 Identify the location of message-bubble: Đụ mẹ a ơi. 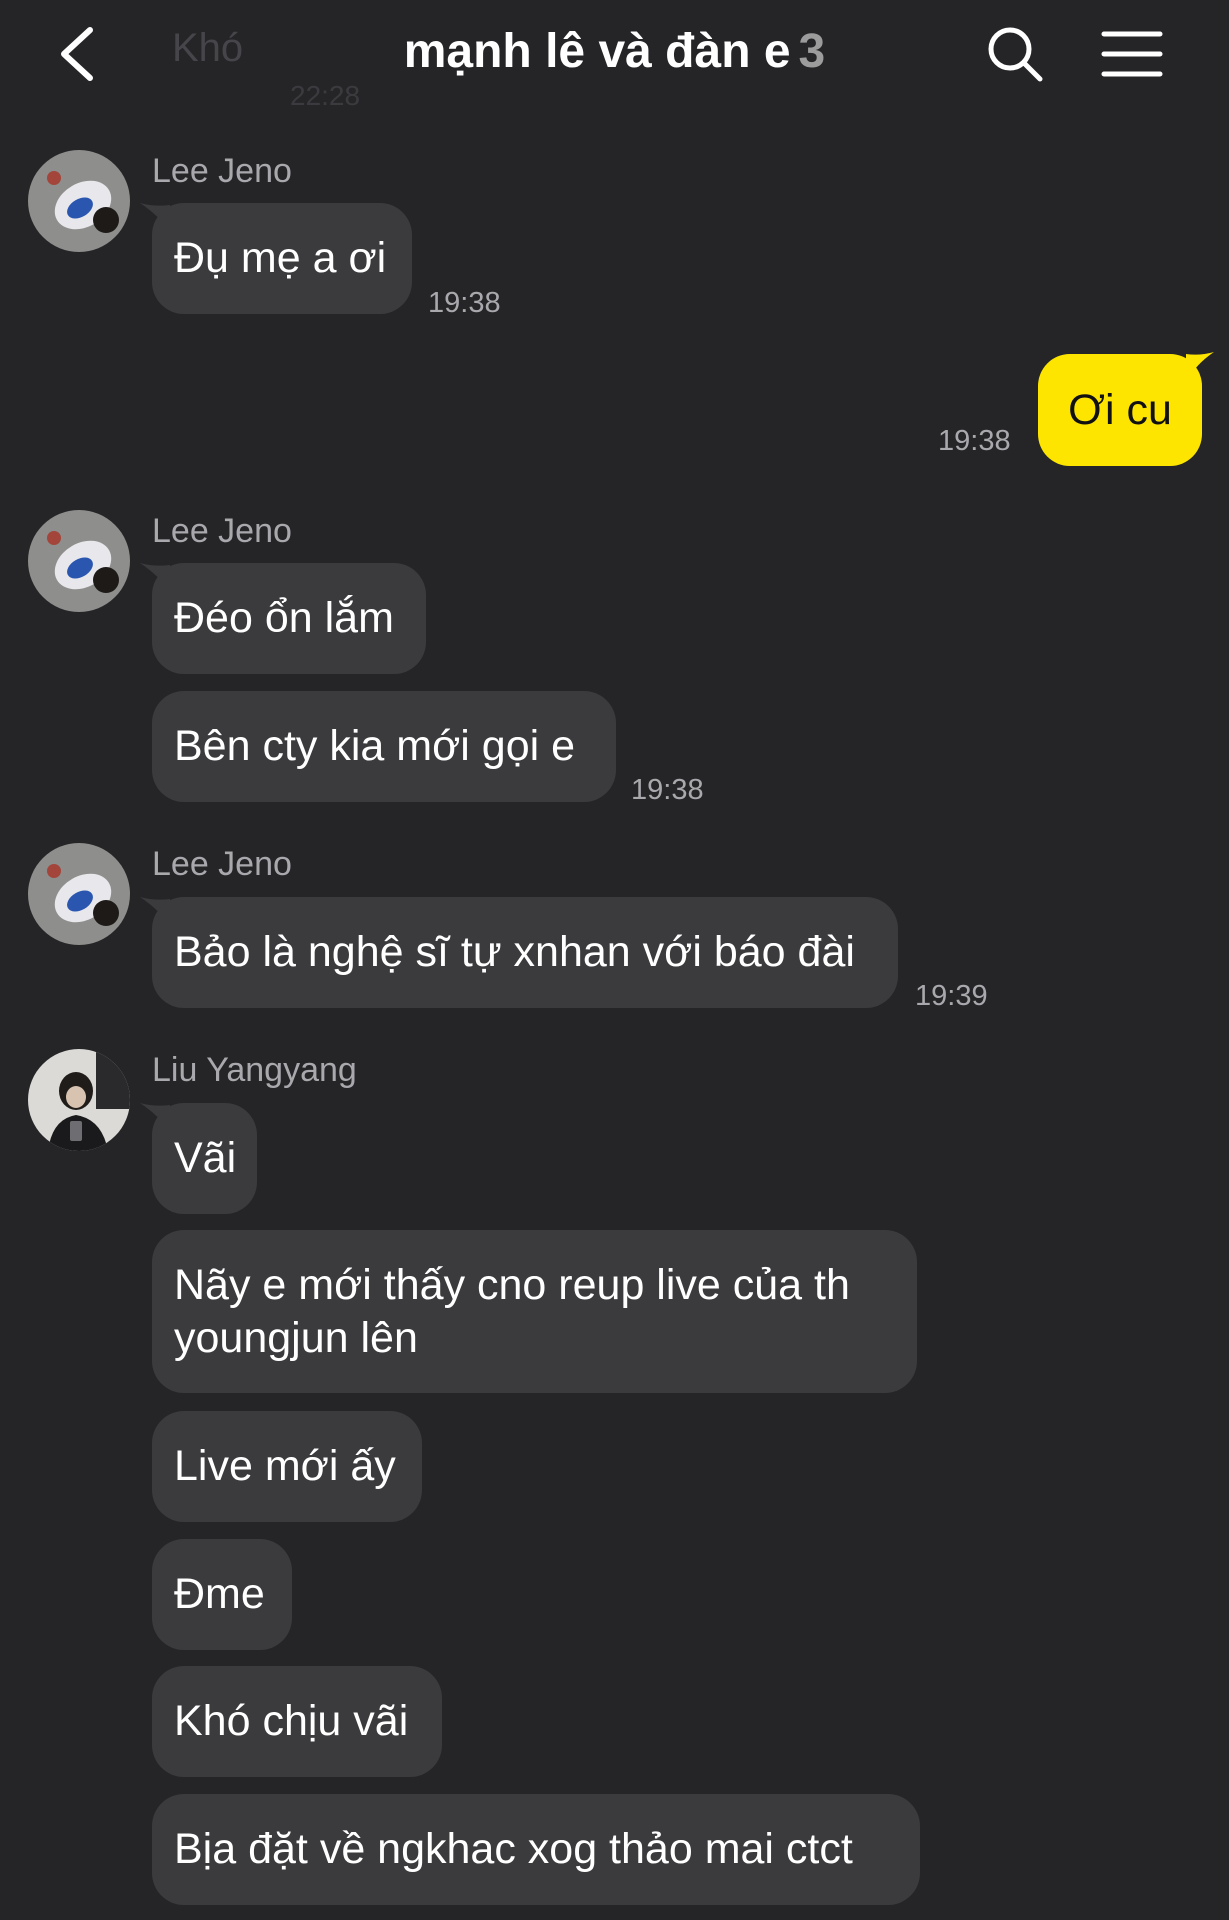
(282, 258).